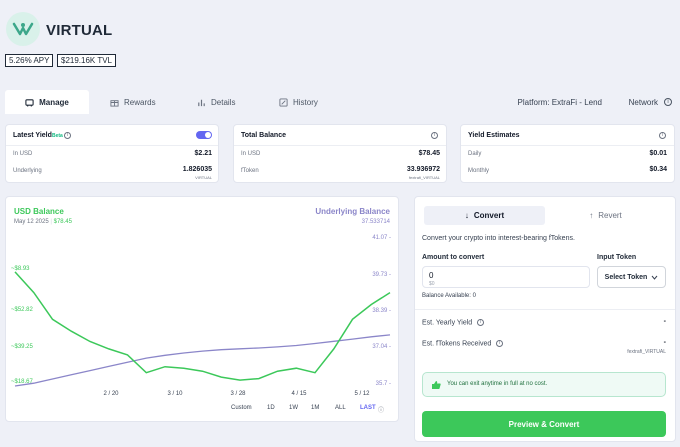 This screenshot has width=680, height=447. I want to click on usd-series-line, so click(202, 326).